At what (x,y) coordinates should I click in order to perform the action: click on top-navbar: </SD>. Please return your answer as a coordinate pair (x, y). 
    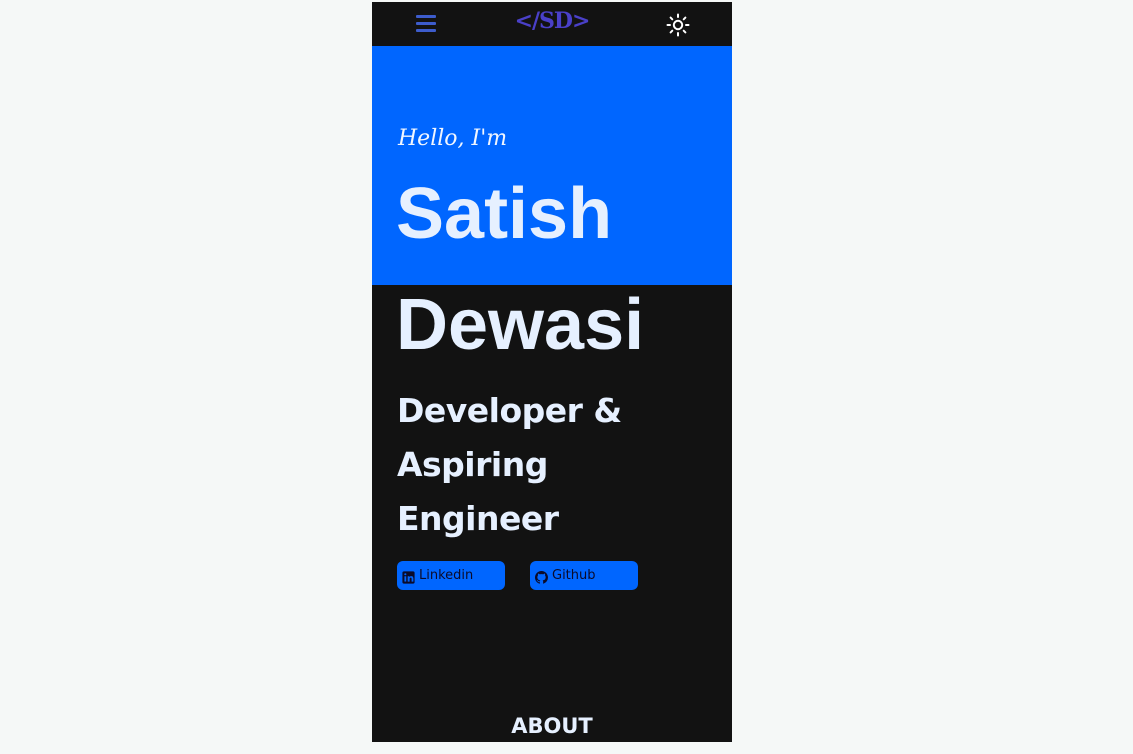
    Looking at the image, I should click on (552, 24).